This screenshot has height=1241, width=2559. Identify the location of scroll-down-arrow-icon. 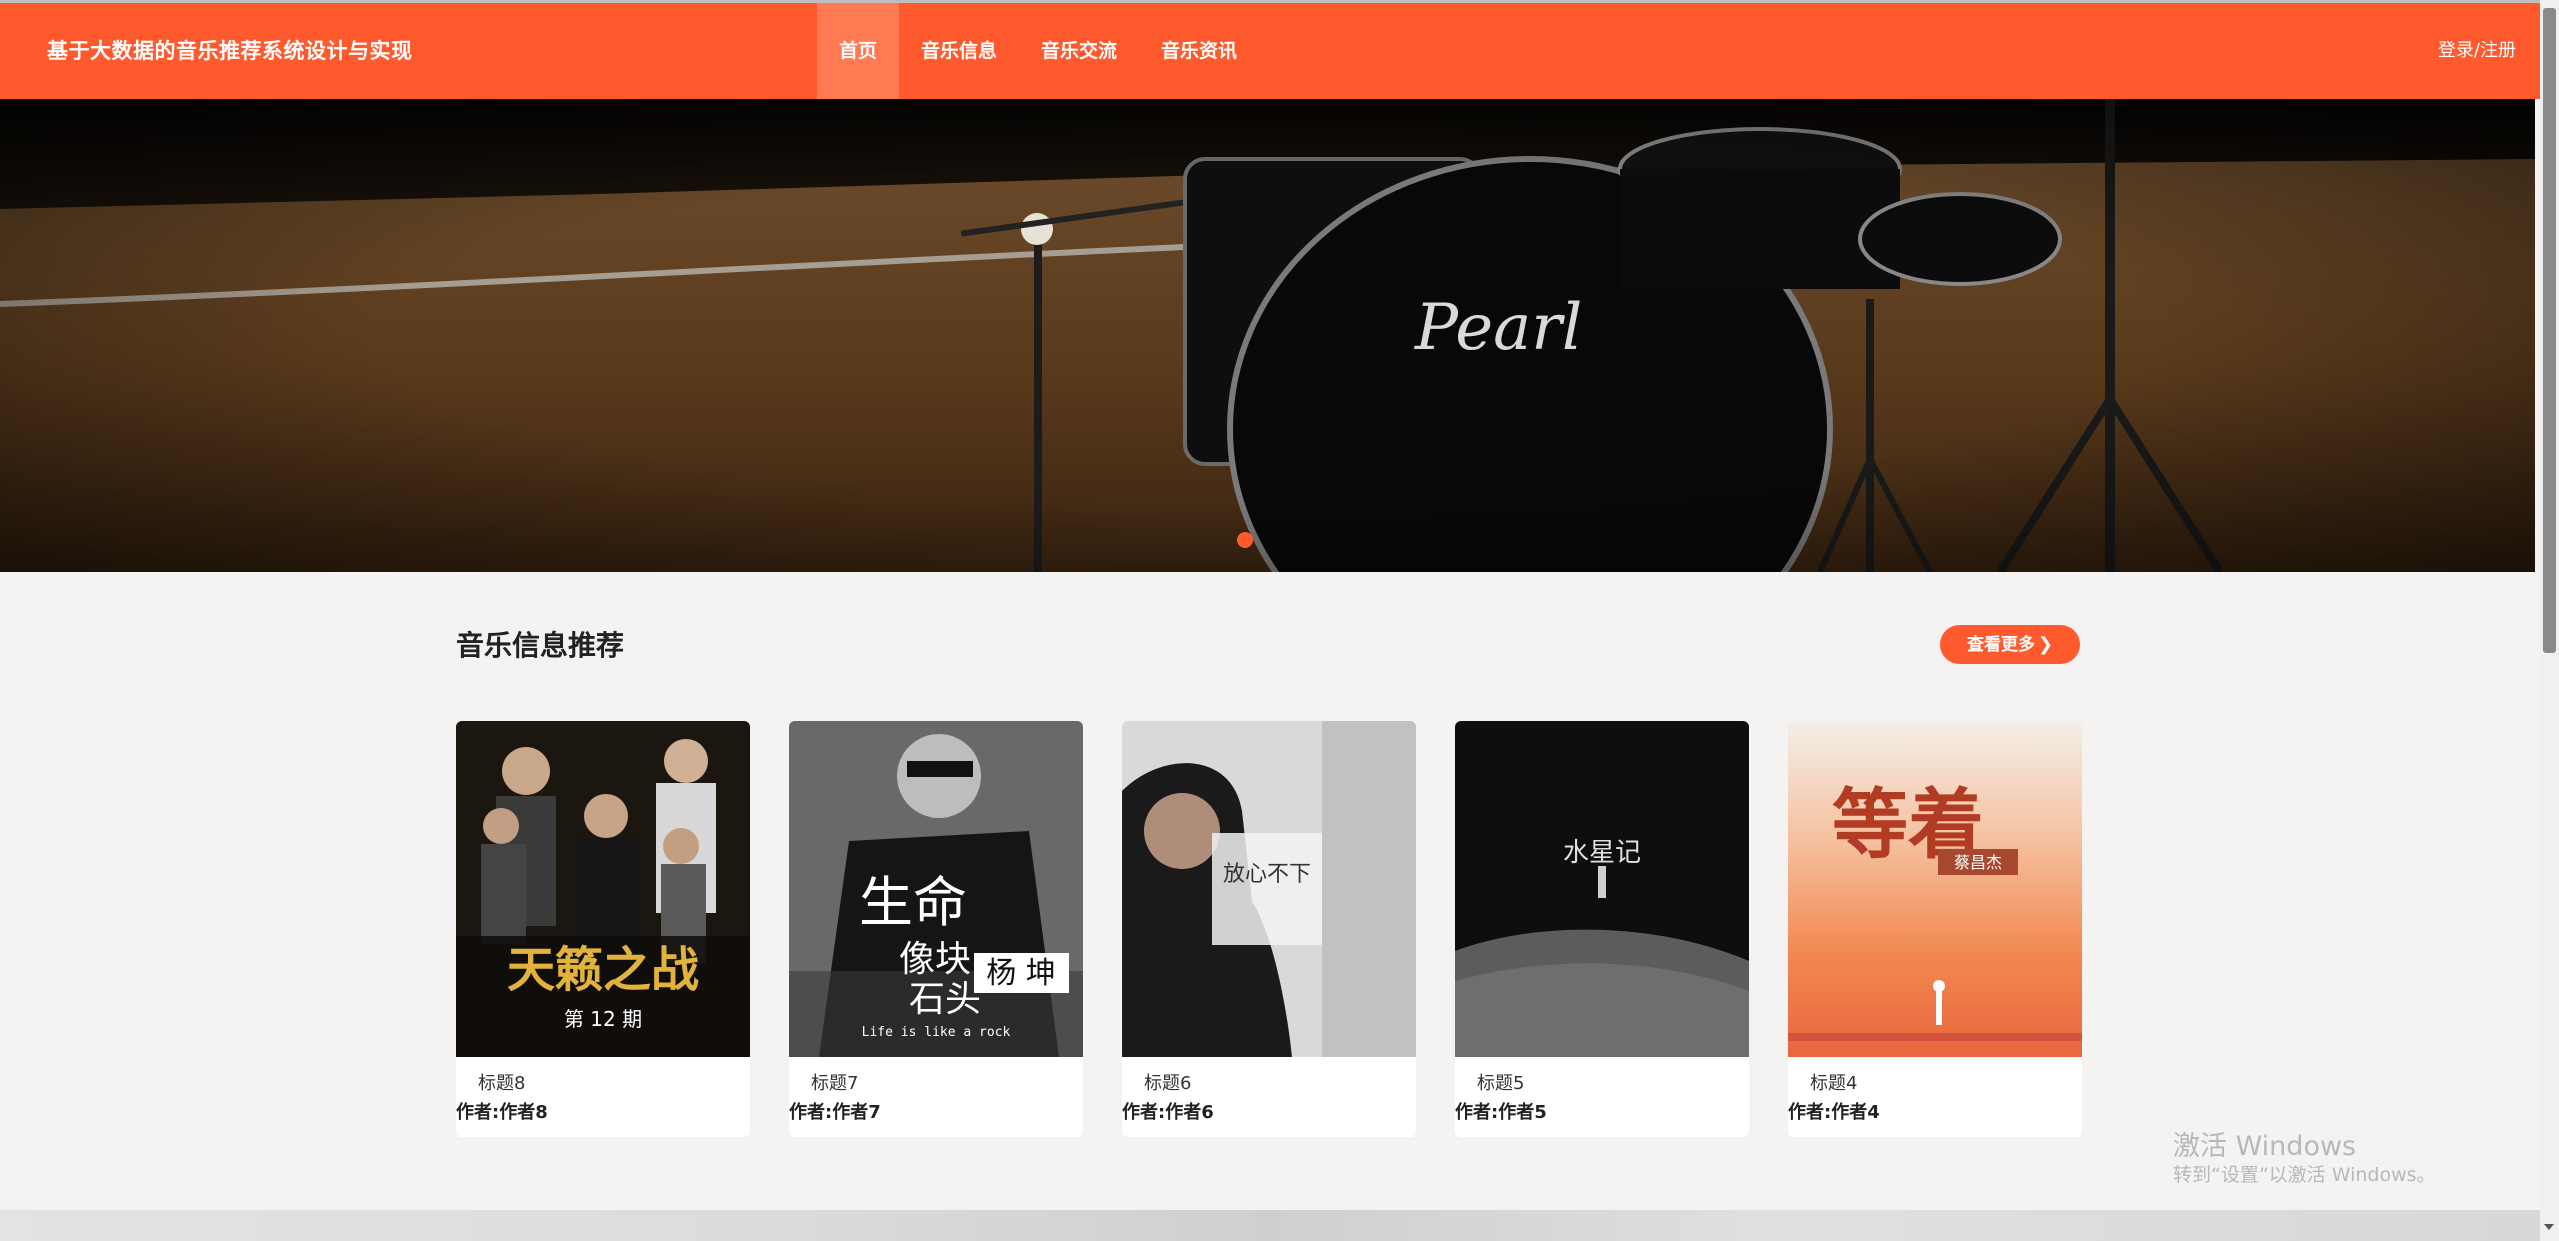
(2549, 1227).